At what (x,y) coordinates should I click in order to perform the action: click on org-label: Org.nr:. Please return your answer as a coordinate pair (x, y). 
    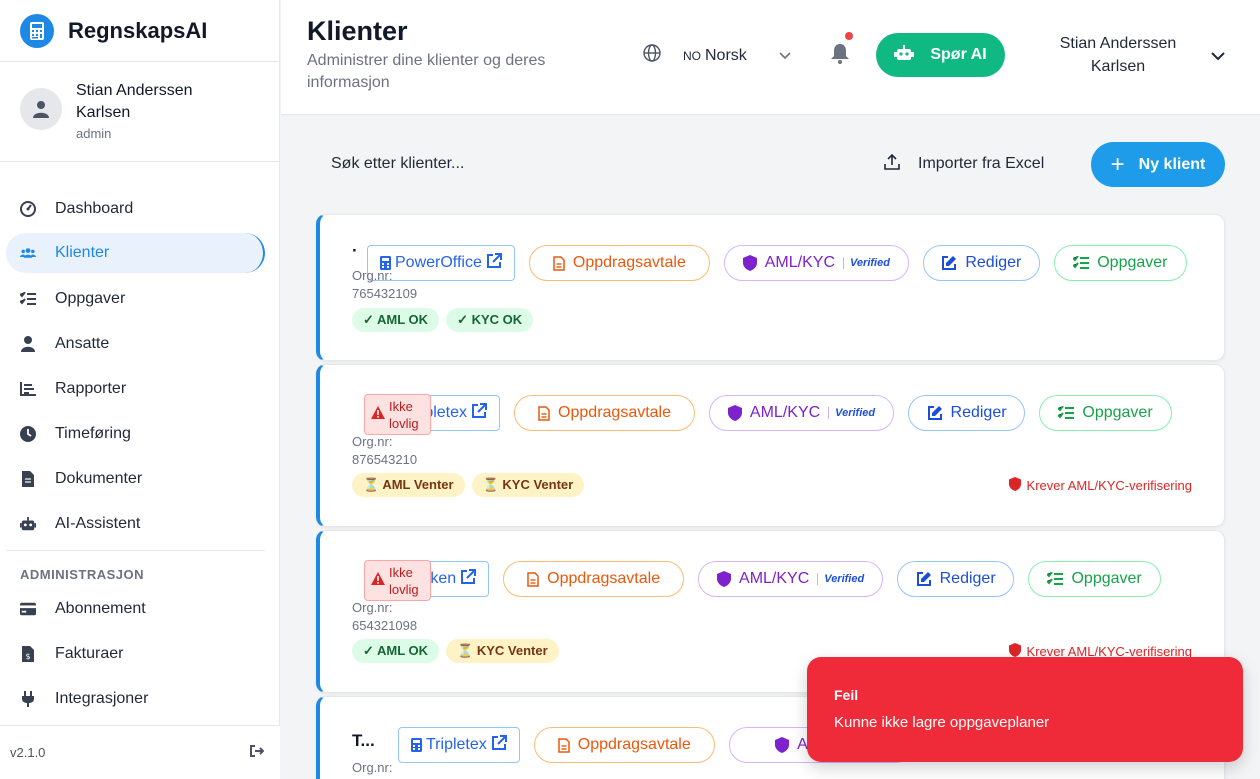
    Looking at the image, I should click on (372, 767).